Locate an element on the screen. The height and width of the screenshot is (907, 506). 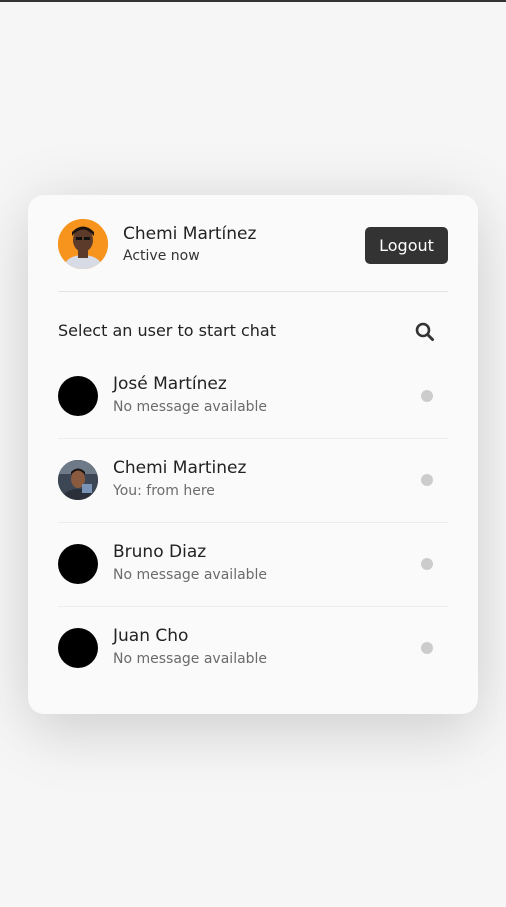
last-message: You: from here is located at coordinates (164, 491).